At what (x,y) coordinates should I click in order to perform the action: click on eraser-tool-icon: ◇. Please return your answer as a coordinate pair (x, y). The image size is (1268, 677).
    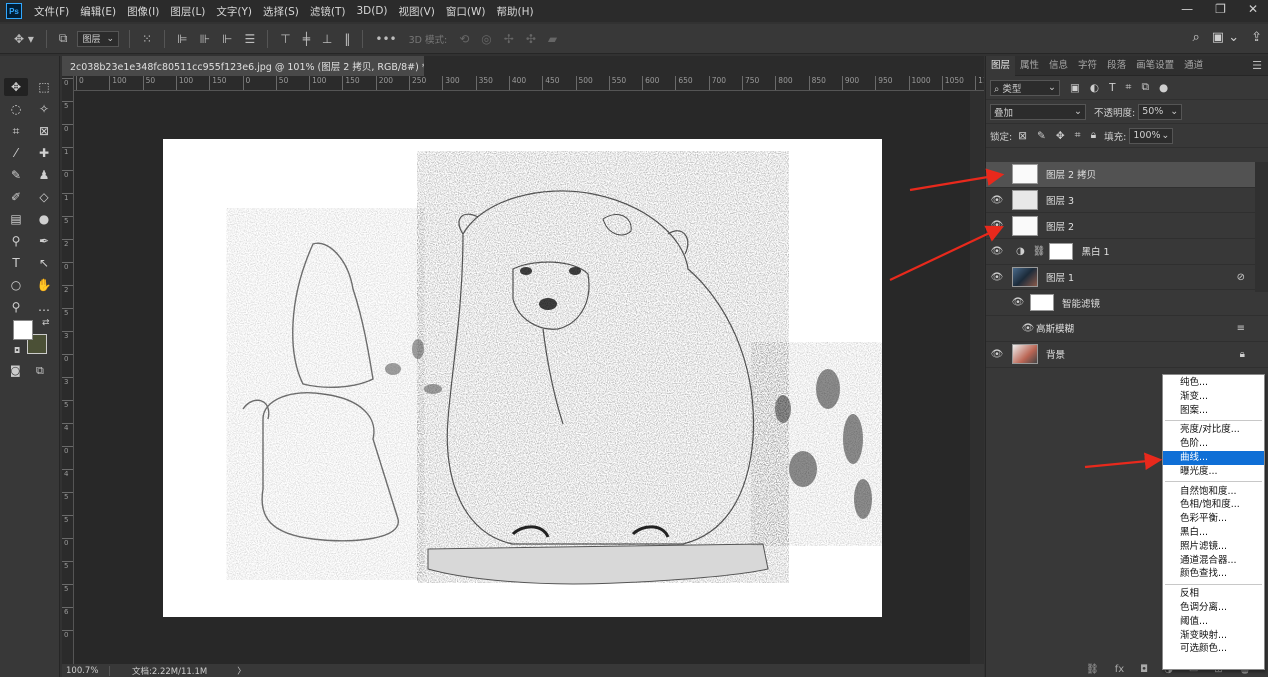
    Looking at the image, I should click on (44, 197).